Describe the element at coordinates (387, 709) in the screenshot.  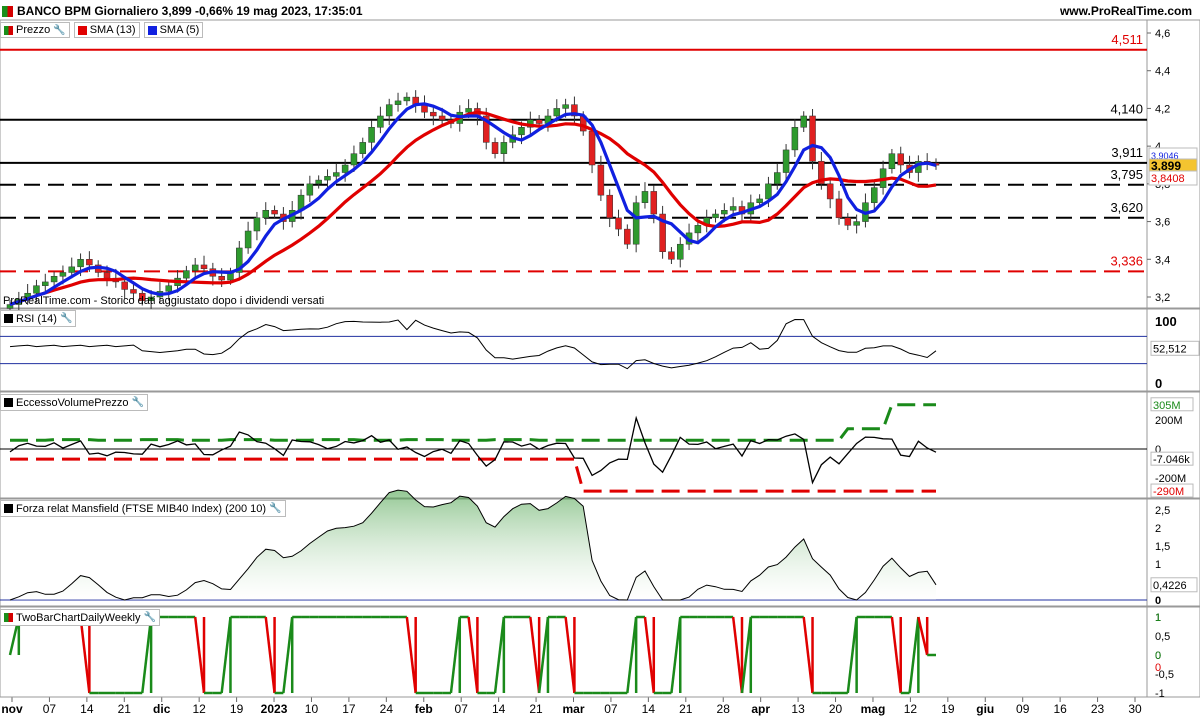
I see `x-tick-label: 24` at that location.